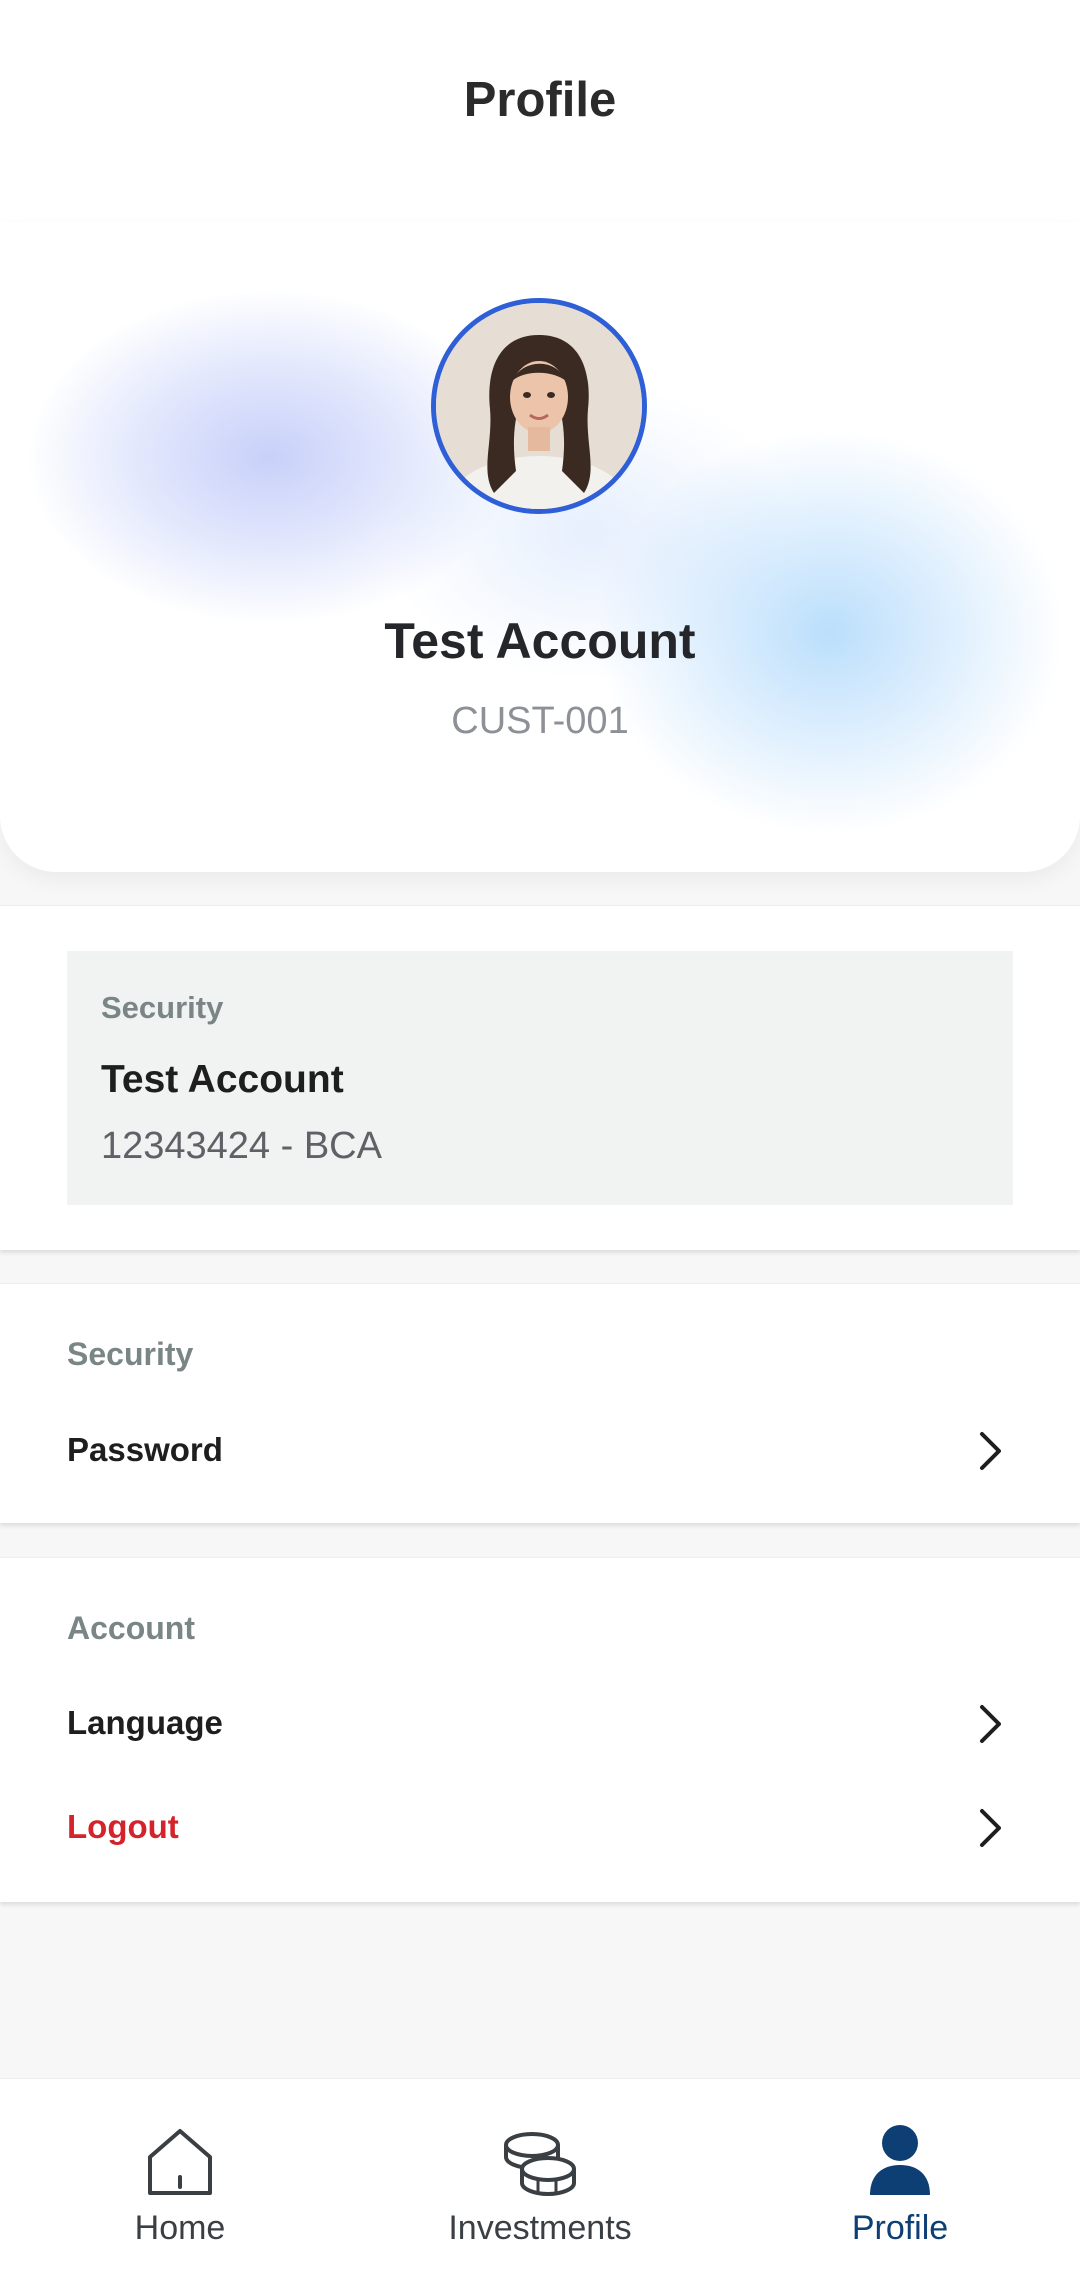  What do you see at coordinates (540, 1451) in the screenshot?
I see `password-menu-item: Password` at bounding box center [540, 1451].